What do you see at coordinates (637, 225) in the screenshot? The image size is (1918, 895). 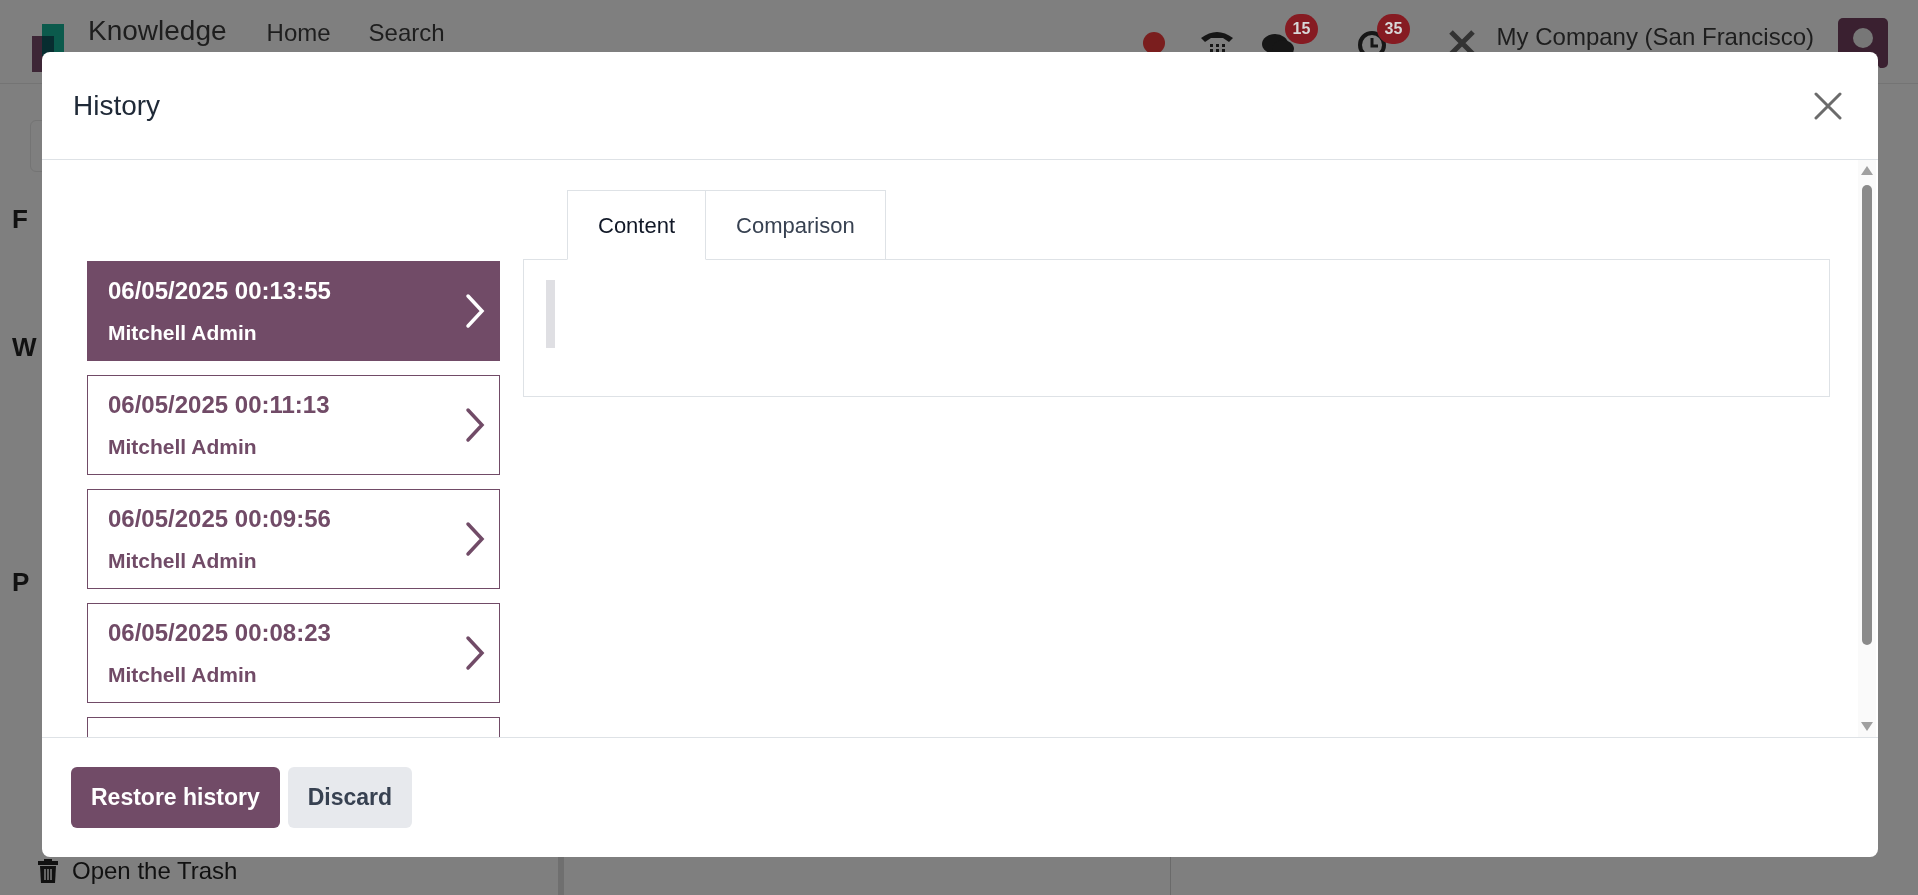 I see `tab: Content` at bounding box center [637, 225].